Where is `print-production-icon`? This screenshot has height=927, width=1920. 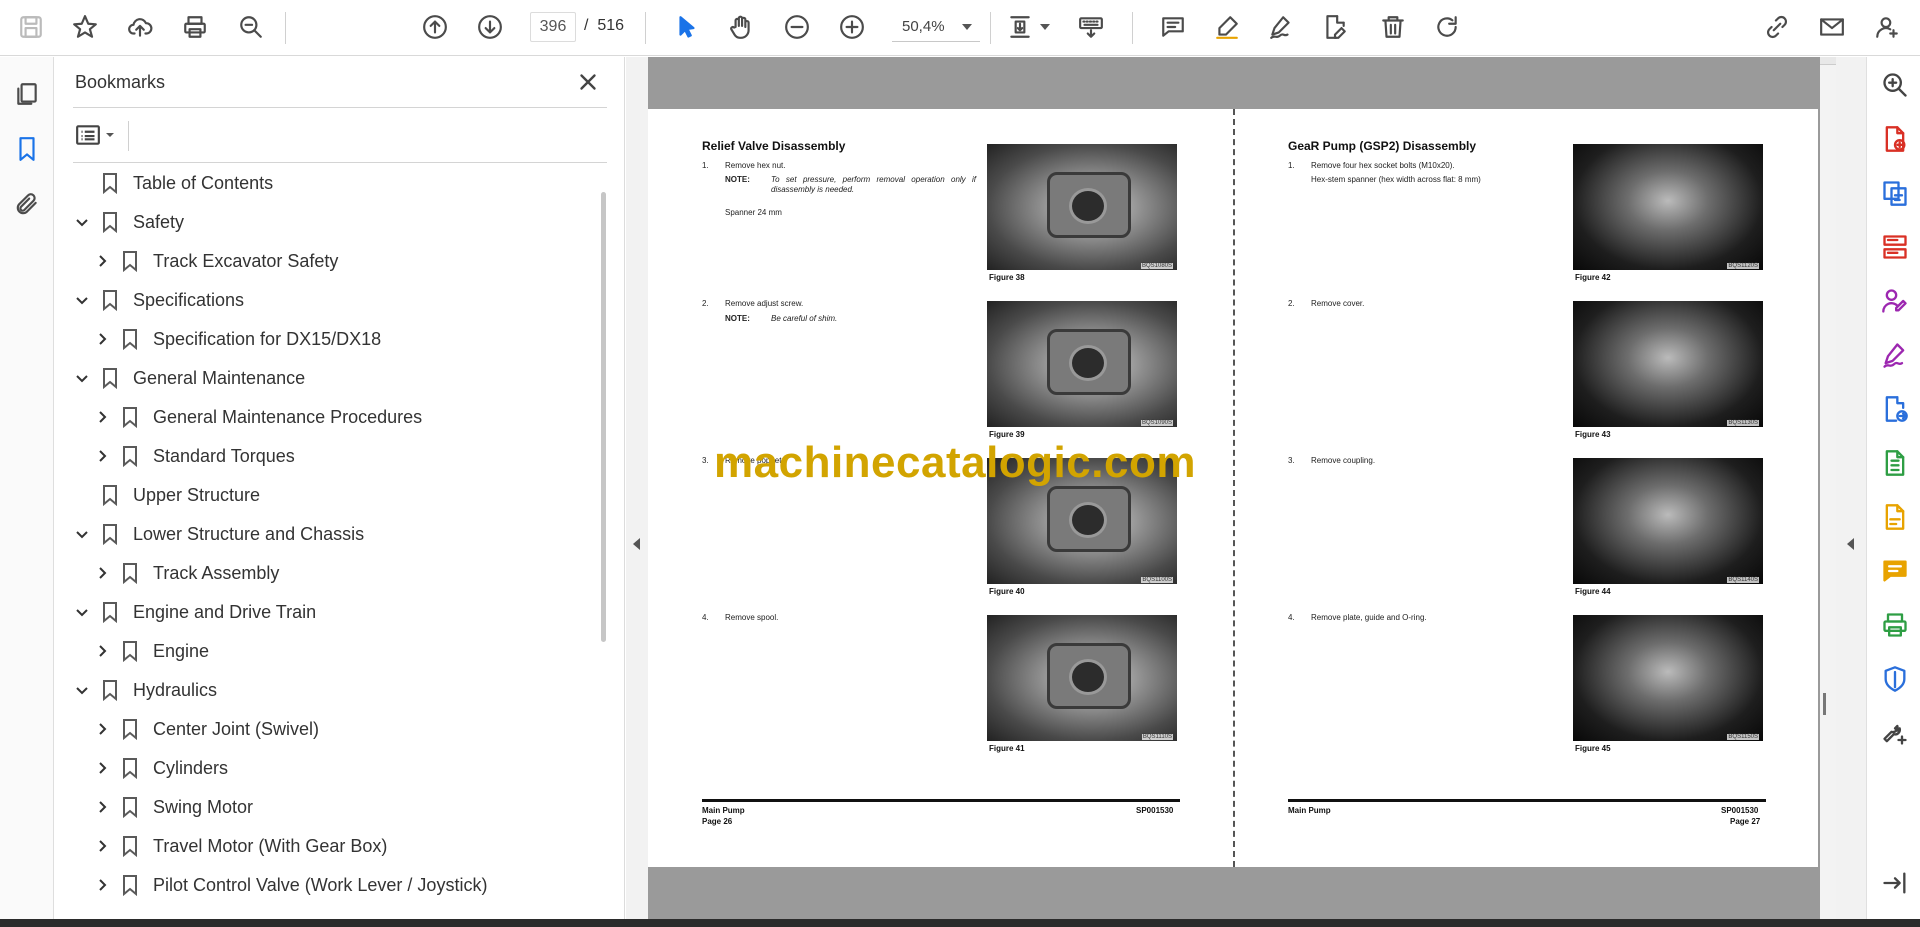
print-production-icon is located at coordinates (1895, 625).